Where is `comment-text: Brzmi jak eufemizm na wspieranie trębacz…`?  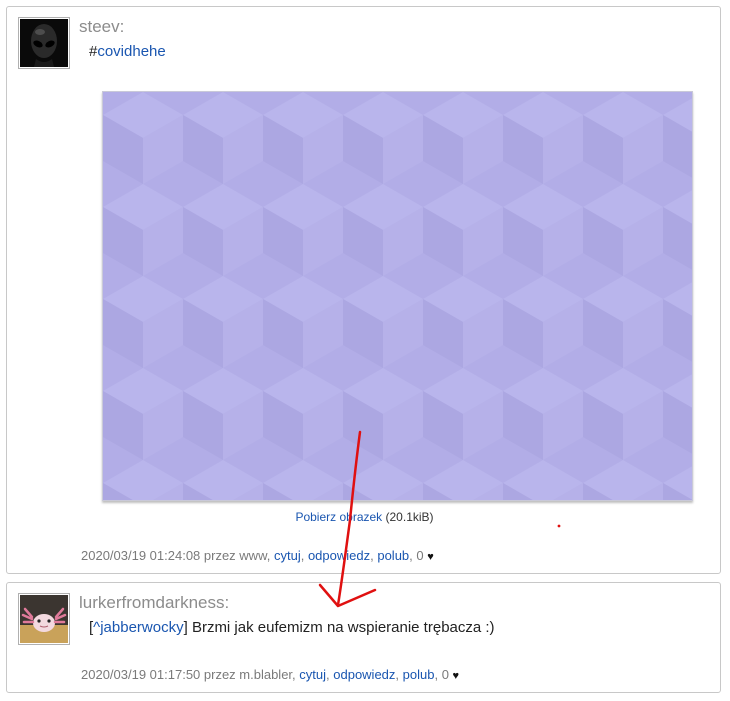
comment-text: Brzmi jak eufemizm na wspieranie trębacz… is located at coordinates (343, 627).